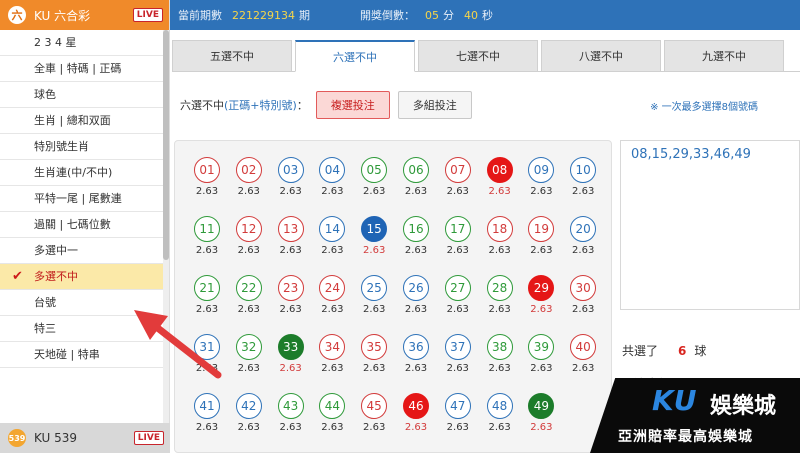 The width and height of the screenshot is (800, 453). I want to click on number-ball: 20, so click(583, 229).